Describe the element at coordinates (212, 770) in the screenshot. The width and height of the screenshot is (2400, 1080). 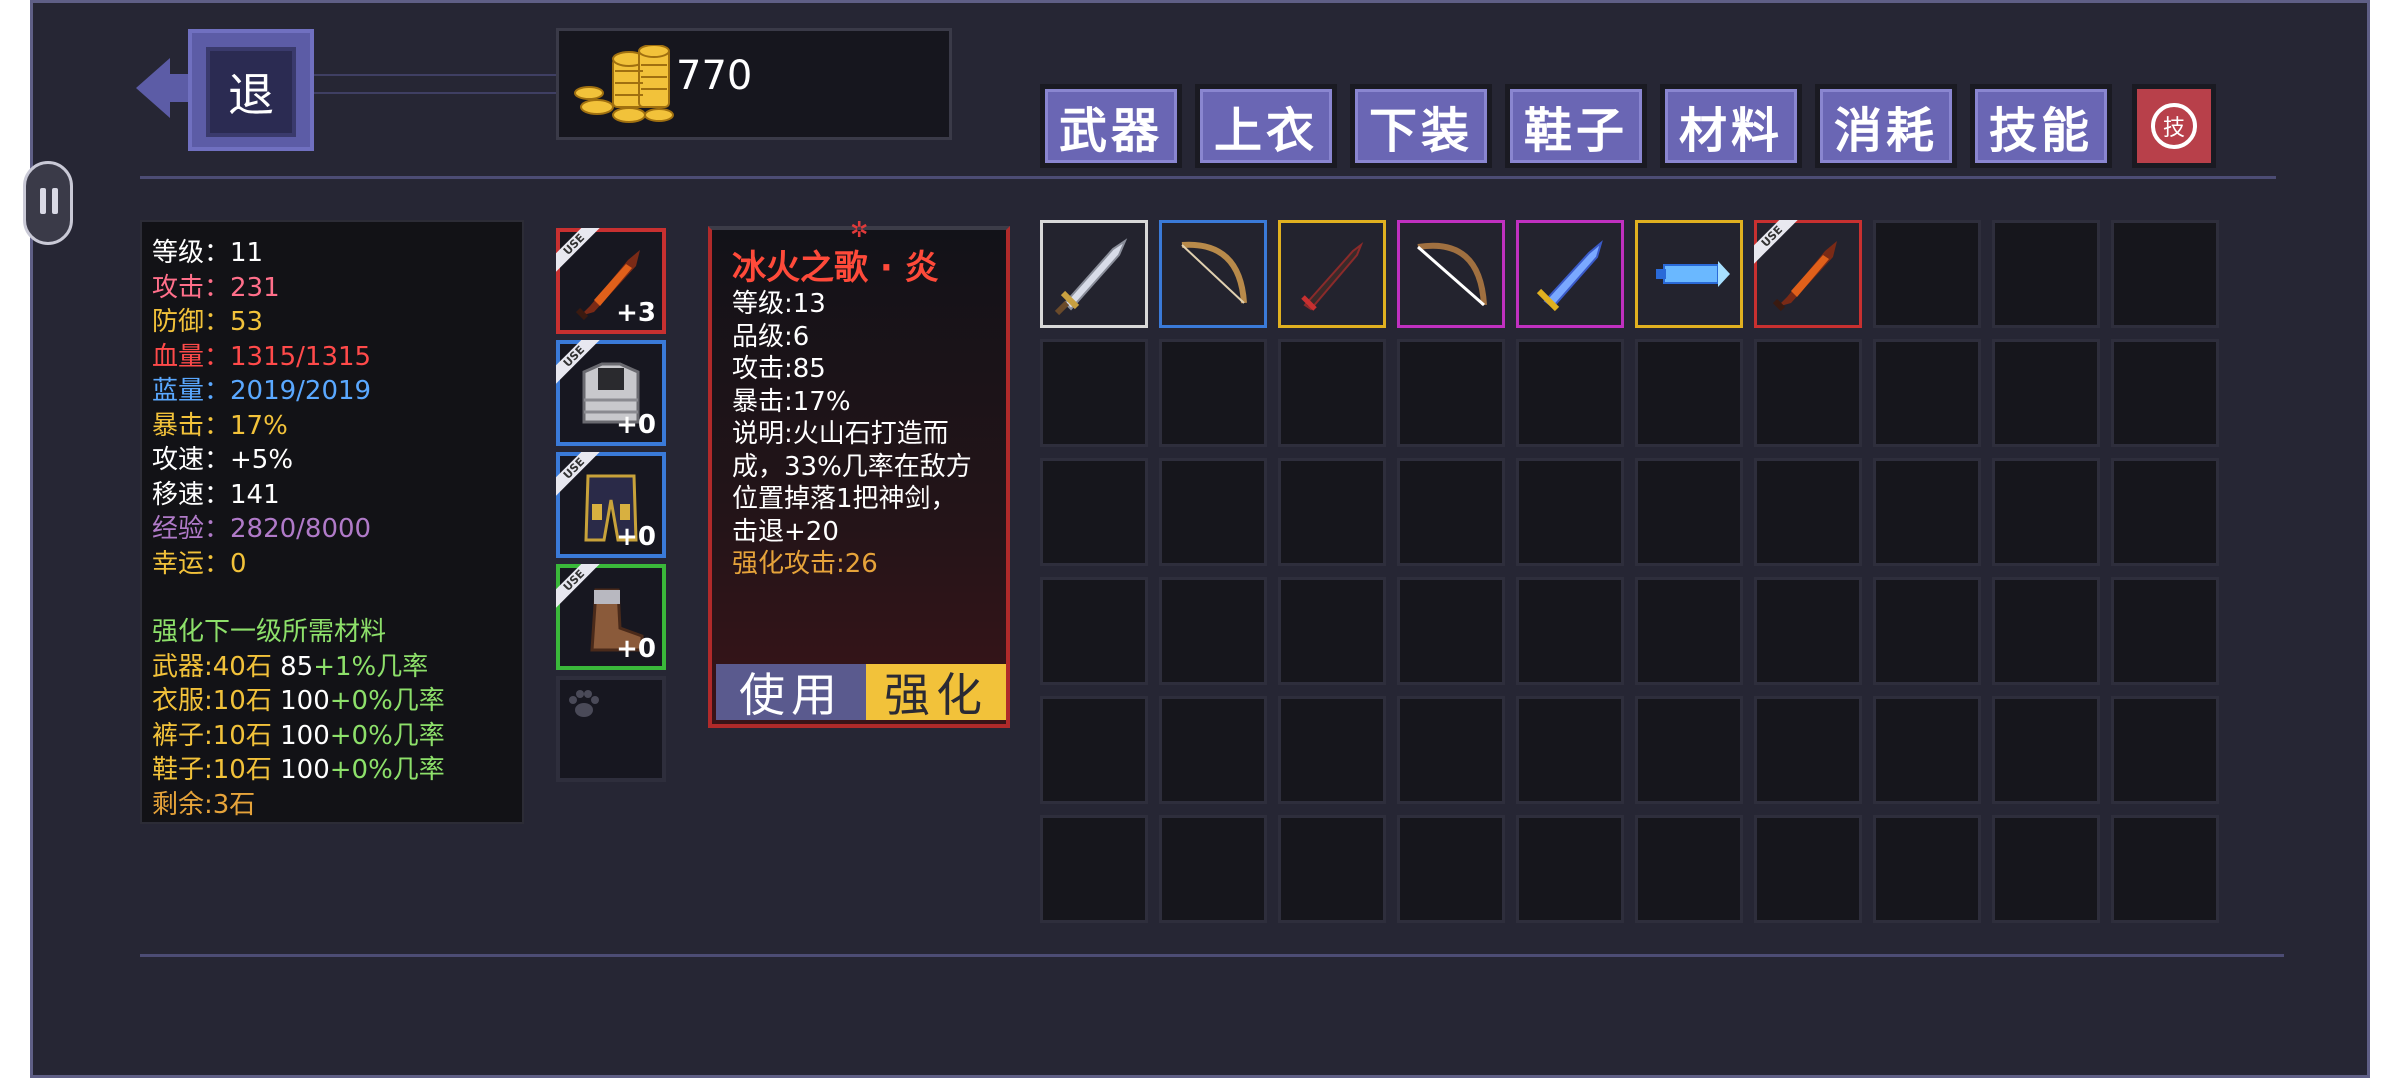
I see `upgrade-shoes-label: 鞋子:10石` at that location.